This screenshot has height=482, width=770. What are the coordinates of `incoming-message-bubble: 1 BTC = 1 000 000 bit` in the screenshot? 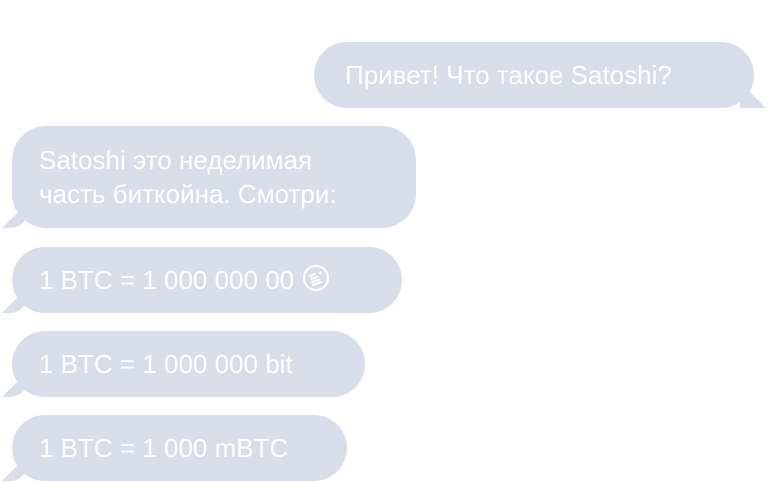 It's located at (183, 364).